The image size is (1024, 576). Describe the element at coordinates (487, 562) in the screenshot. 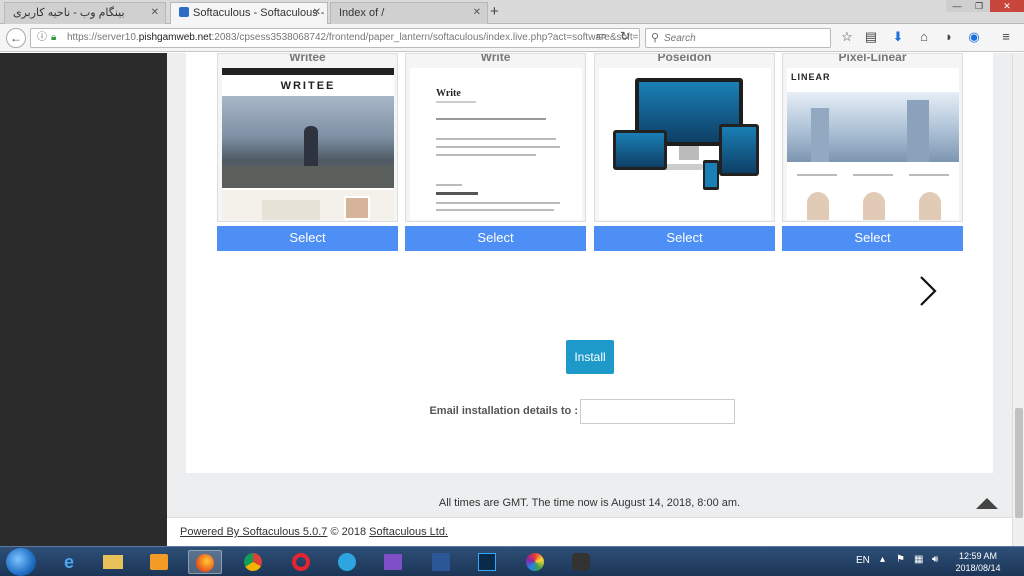

I see `photoshop-icon` at that location.